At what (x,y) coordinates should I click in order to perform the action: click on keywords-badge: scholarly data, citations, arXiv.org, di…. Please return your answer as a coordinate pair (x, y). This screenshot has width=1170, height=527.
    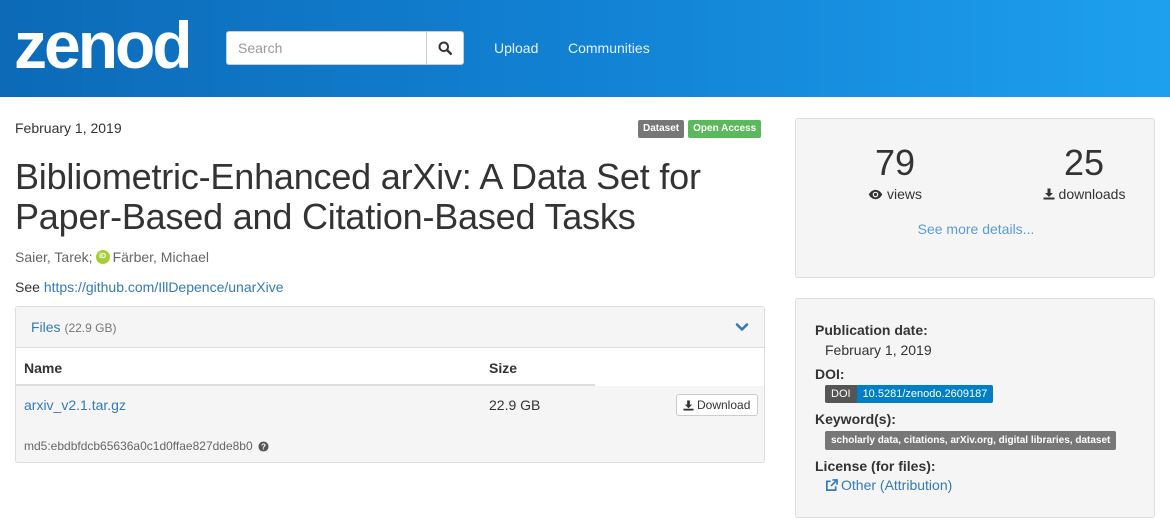
    Looking at the image, I should click on (971, 440).